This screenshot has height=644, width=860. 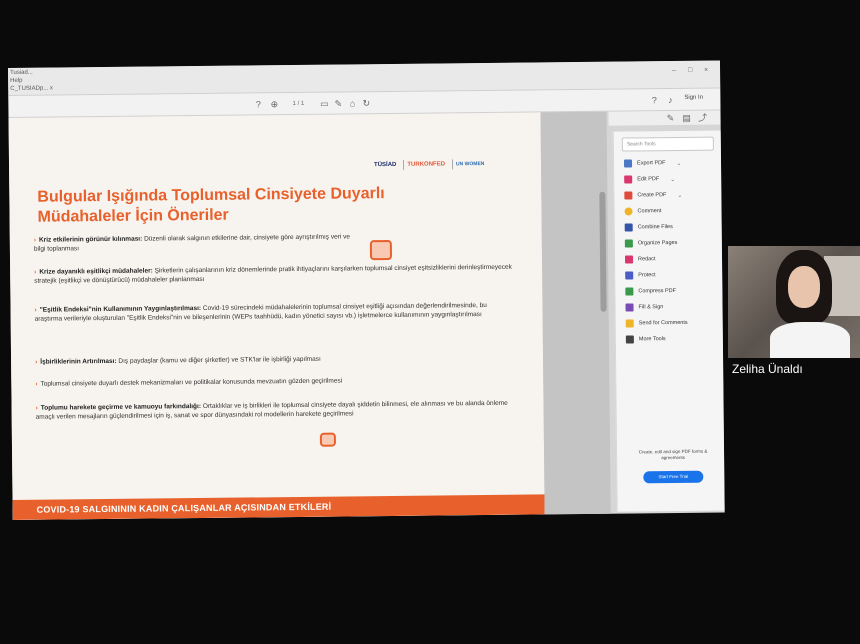 I want to click on secondary-toolbar: ✎ ▤ ⤴, so click(x=664, y=118).